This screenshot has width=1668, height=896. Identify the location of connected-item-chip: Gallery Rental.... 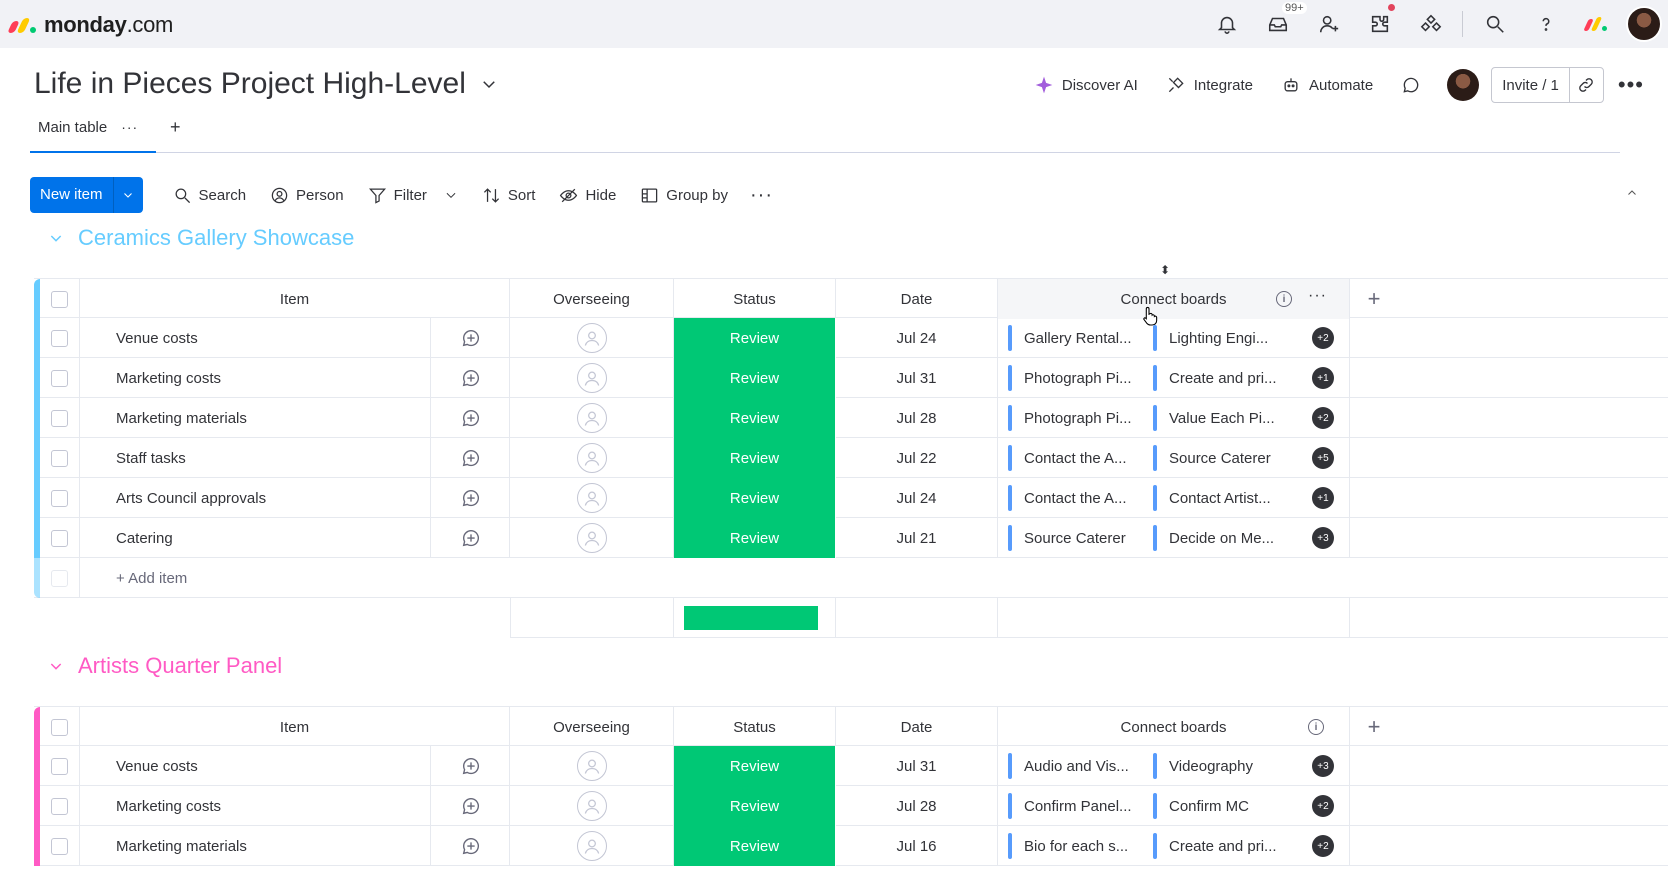
(1079, 338).